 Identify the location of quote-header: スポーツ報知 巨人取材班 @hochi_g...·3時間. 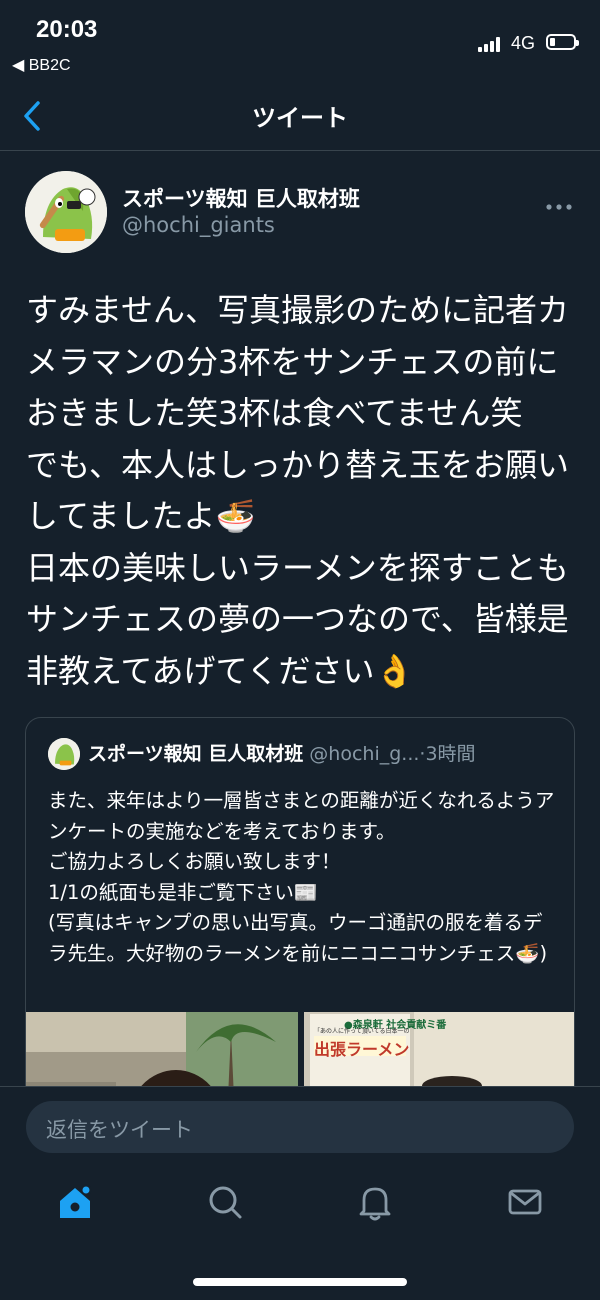
(282, 752).